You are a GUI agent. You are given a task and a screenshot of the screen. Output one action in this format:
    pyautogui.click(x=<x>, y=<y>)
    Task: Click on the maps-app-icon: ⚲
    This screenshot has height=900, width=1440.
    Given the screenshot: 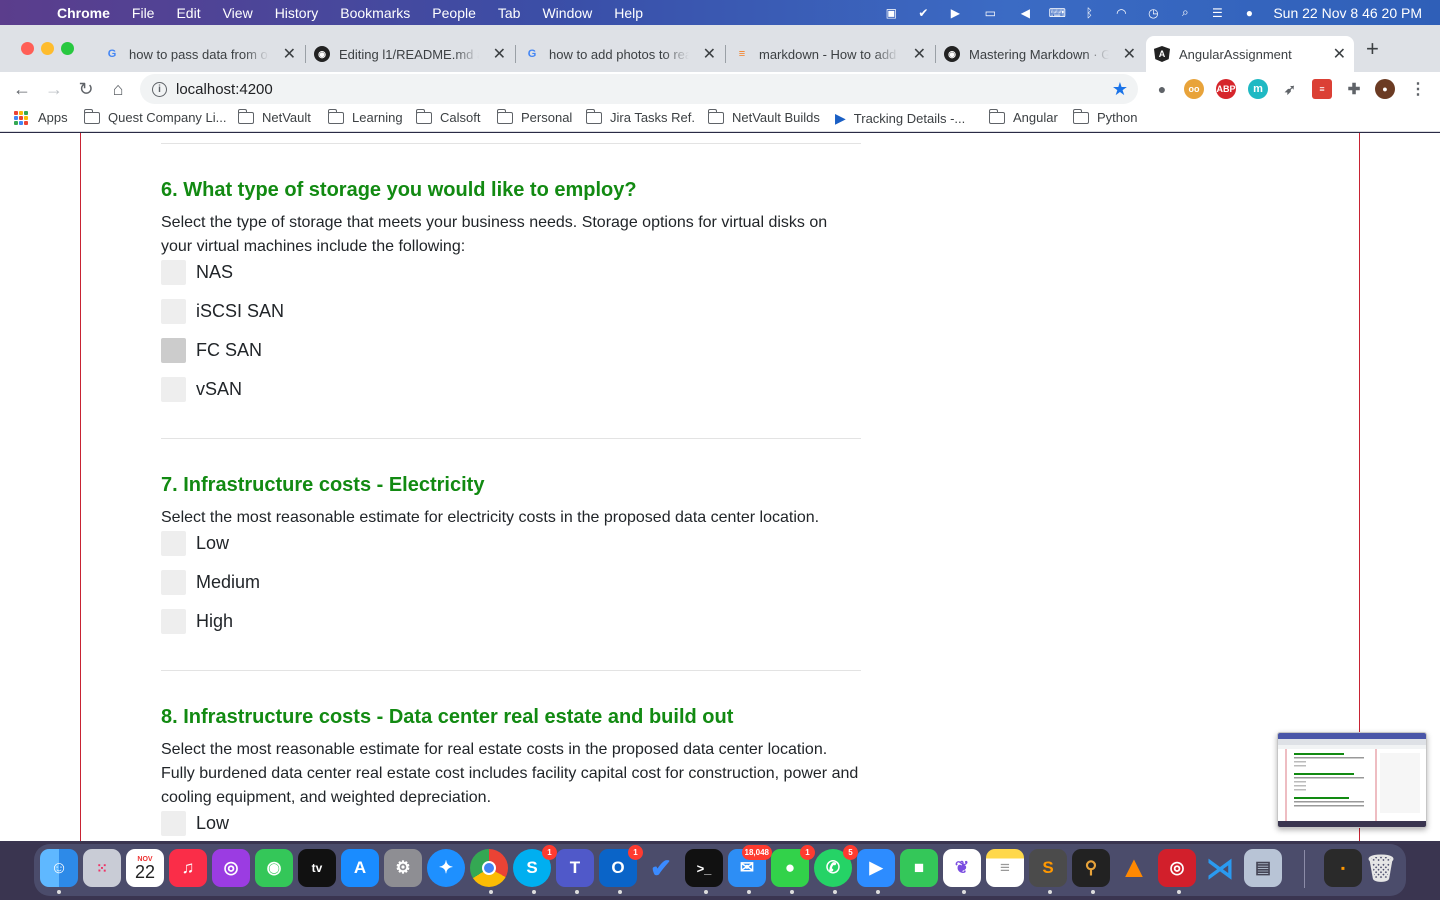 What is the action you would take?
    pyautogui.click(x=1091, y=868)
    